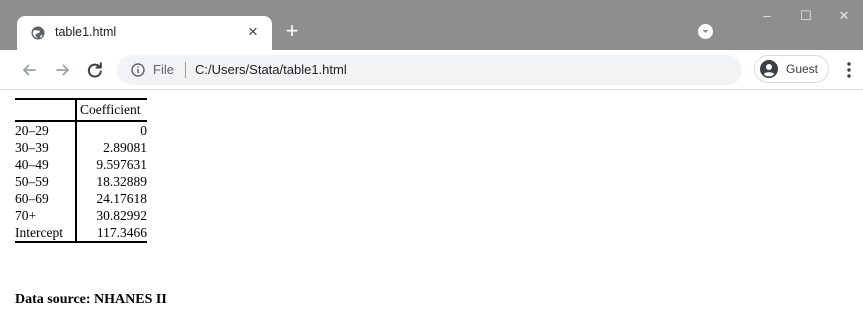 Image resolution: width=863 pixels, height=324 pixels. What do you see at coordinates (38, 33) in the screenshot?
I see `globe-icon` at bounding box center [38, 33].